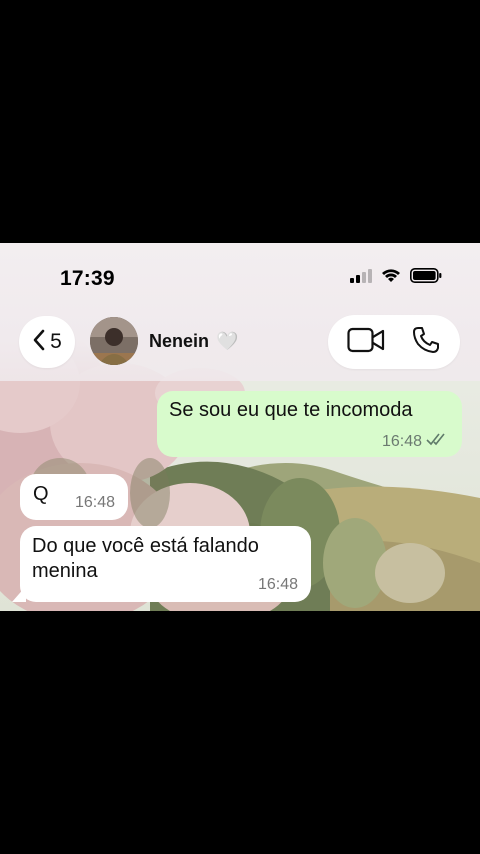 The image size is (480, 854). I want to click on video-camera-icon, so click(366, 342).